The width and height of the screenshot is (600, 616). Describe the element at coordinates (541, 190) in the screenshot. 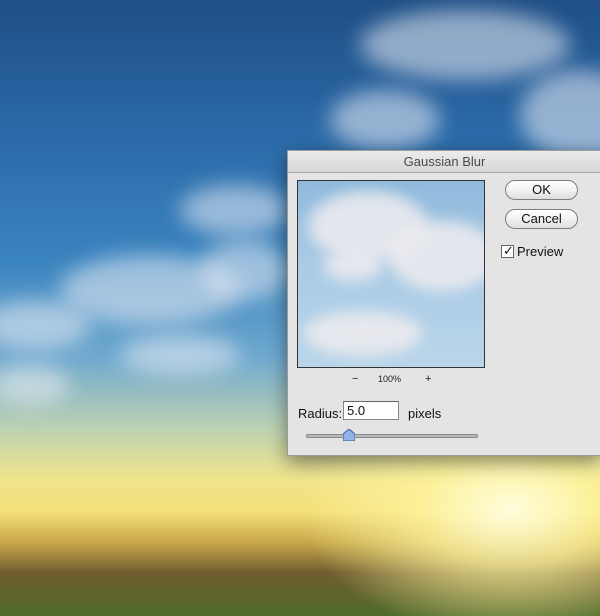

I see `ok-button: OK` at that location.